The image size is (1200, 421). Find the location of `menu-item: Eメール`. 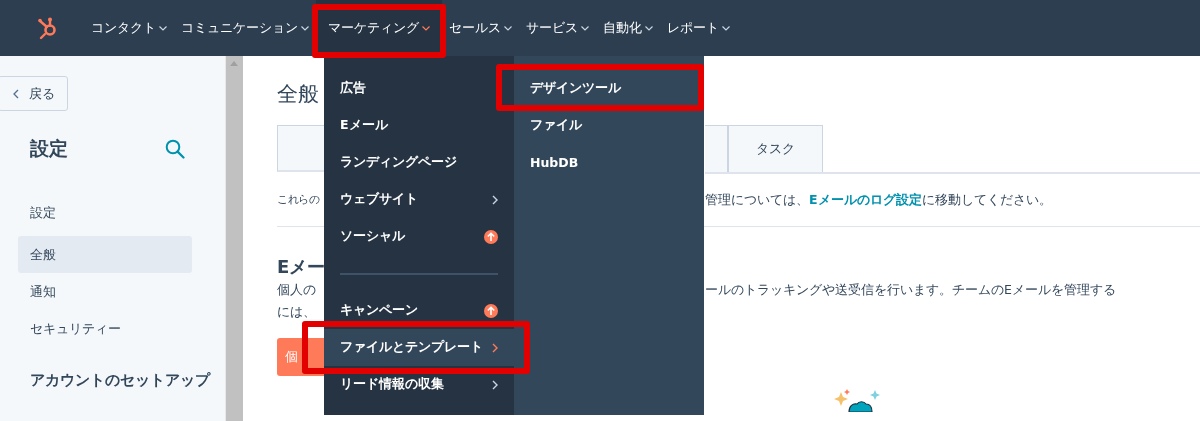

menu-item: Eメール is located at coordinates (419, 125).